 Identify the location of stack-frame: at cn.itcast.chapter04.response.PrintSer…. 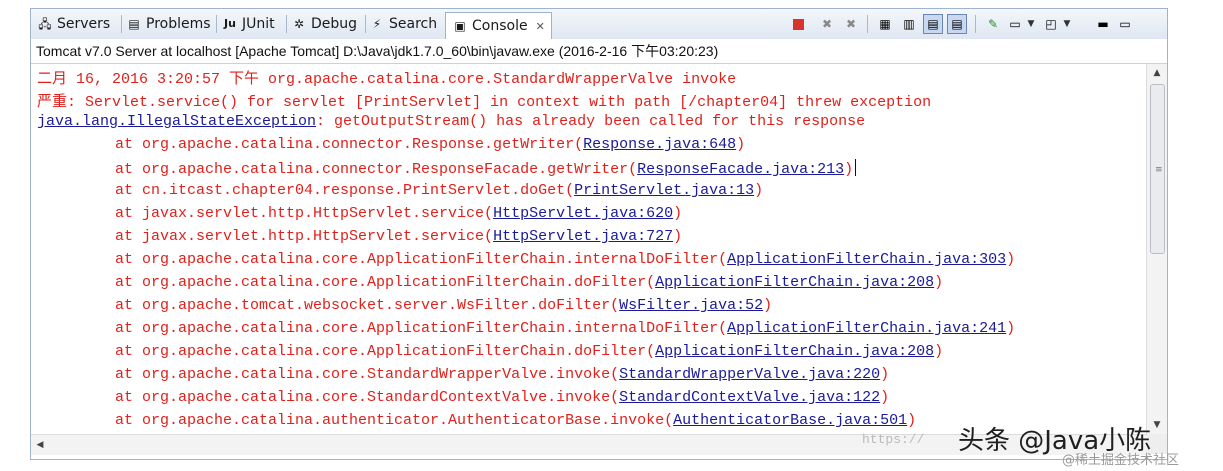
(439, 190).